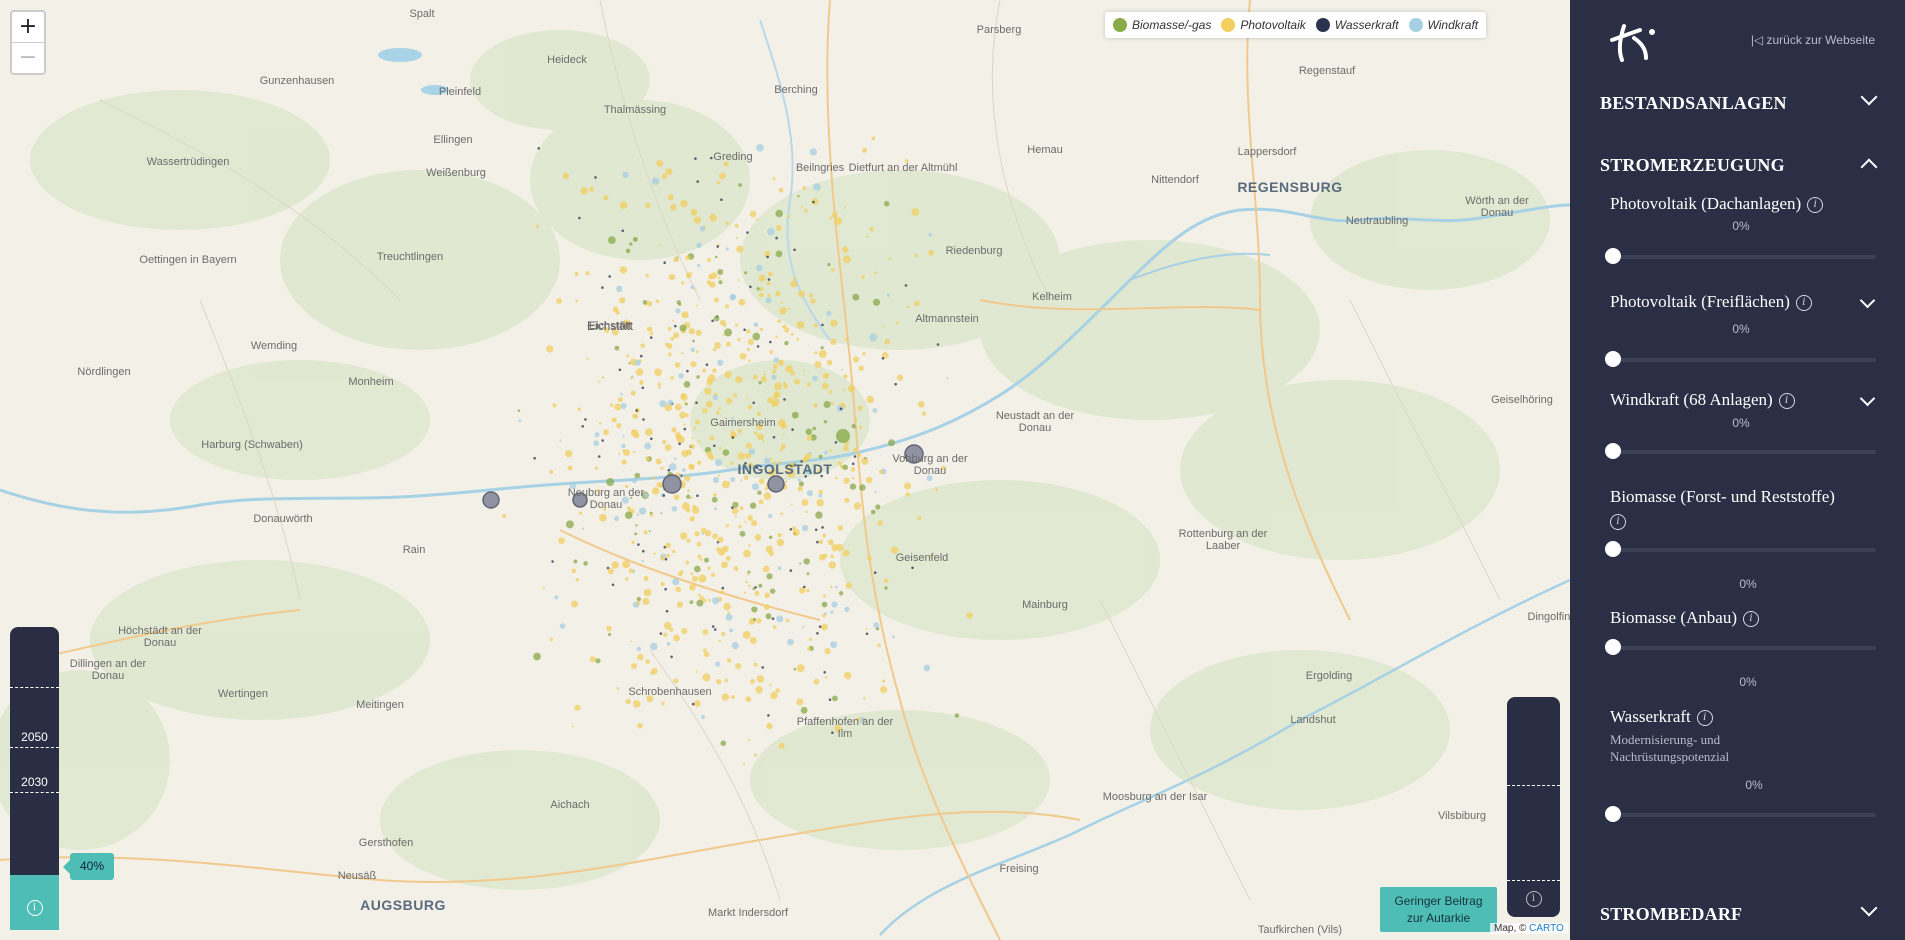 The width and height of the screenshot is (1905, 940). Describe the element at coordinates (1700, 301) in the screenshot. I see `row-title-label: Photovoltaik (Freiflächen)` at that location.